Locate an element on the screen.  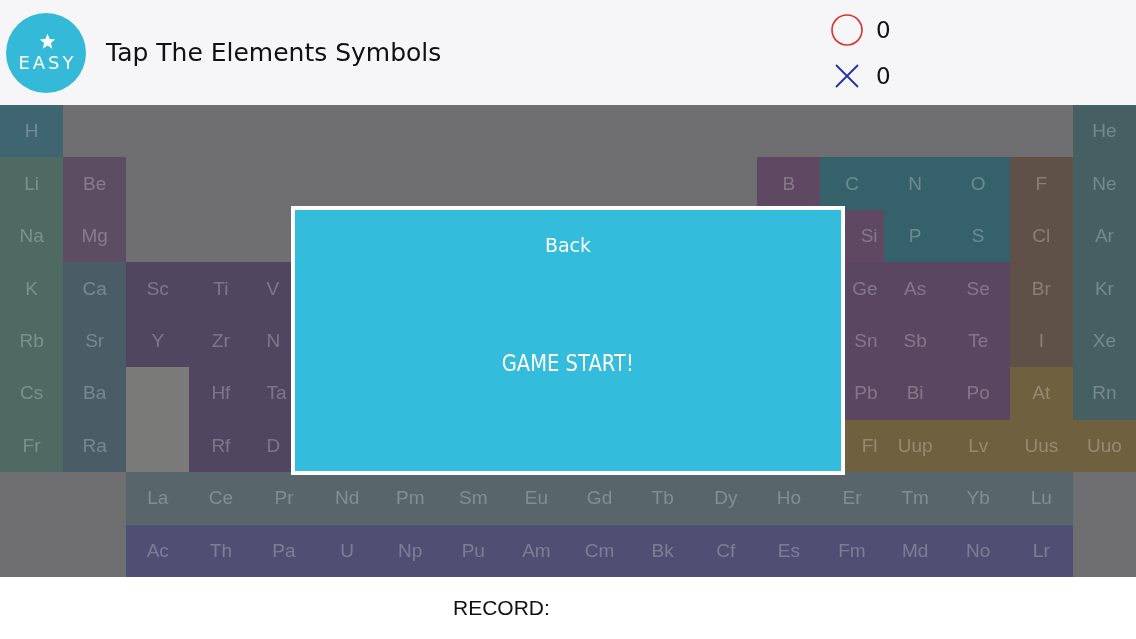
game-title: Tap The Elements Symbols is located at coordinates (274, 52).